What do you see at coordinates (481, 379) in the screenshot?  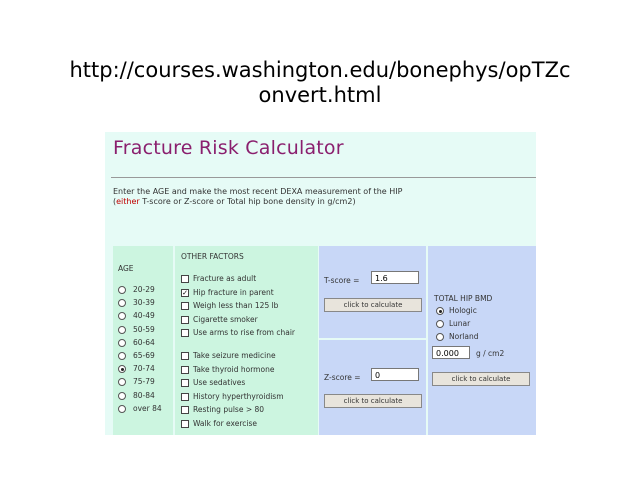 I see `bmd-calculate-button: click to calculate` at bounding box center [481, 379].